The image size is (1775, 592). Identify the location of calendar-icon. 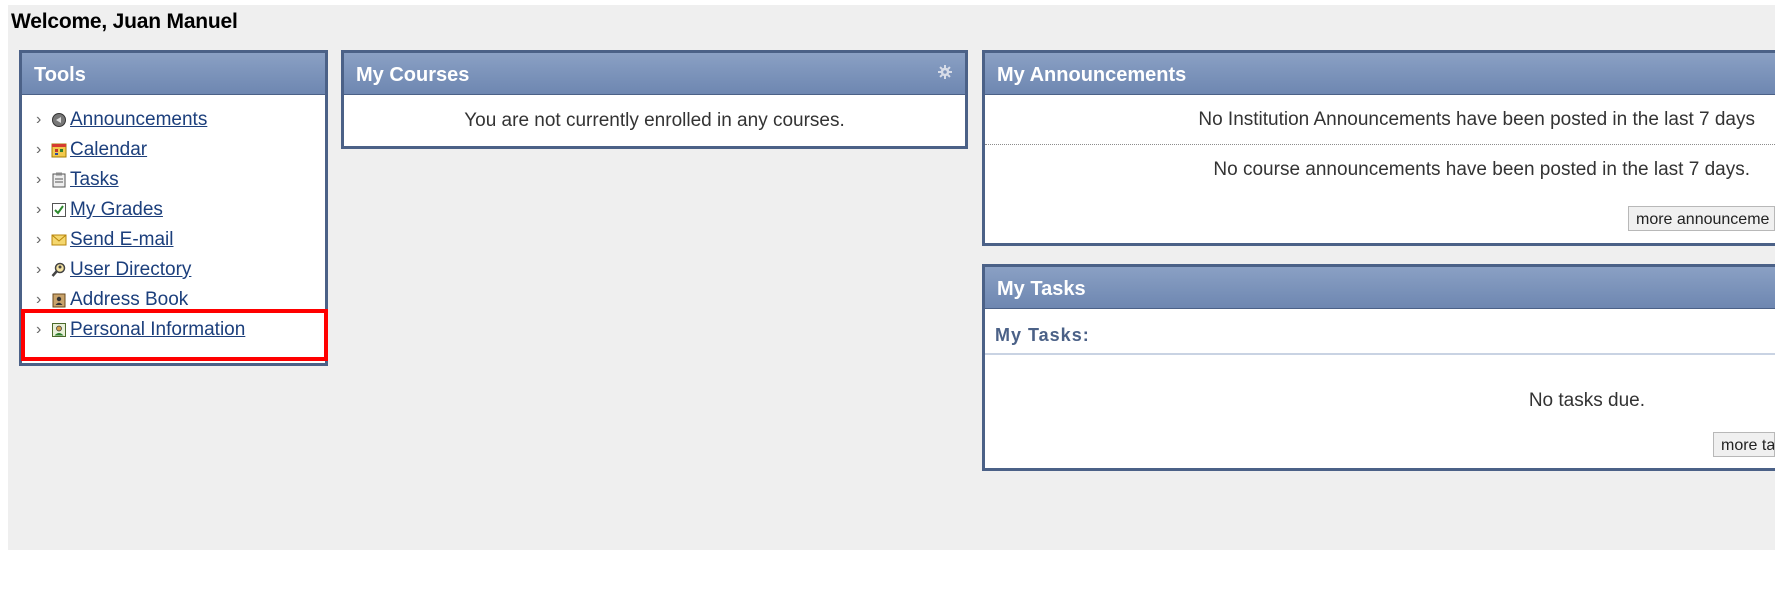
(58, 150).